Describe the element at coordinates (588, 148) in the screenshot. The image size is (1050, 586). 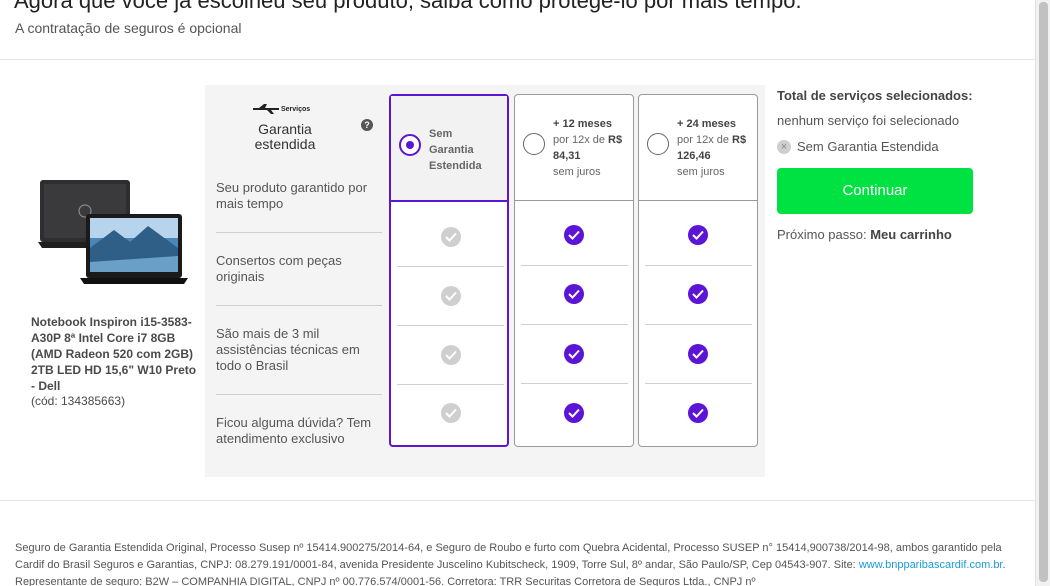
I see `option-label: + 12 meses por 12x de R$ 84,31 sem juros` at that location.